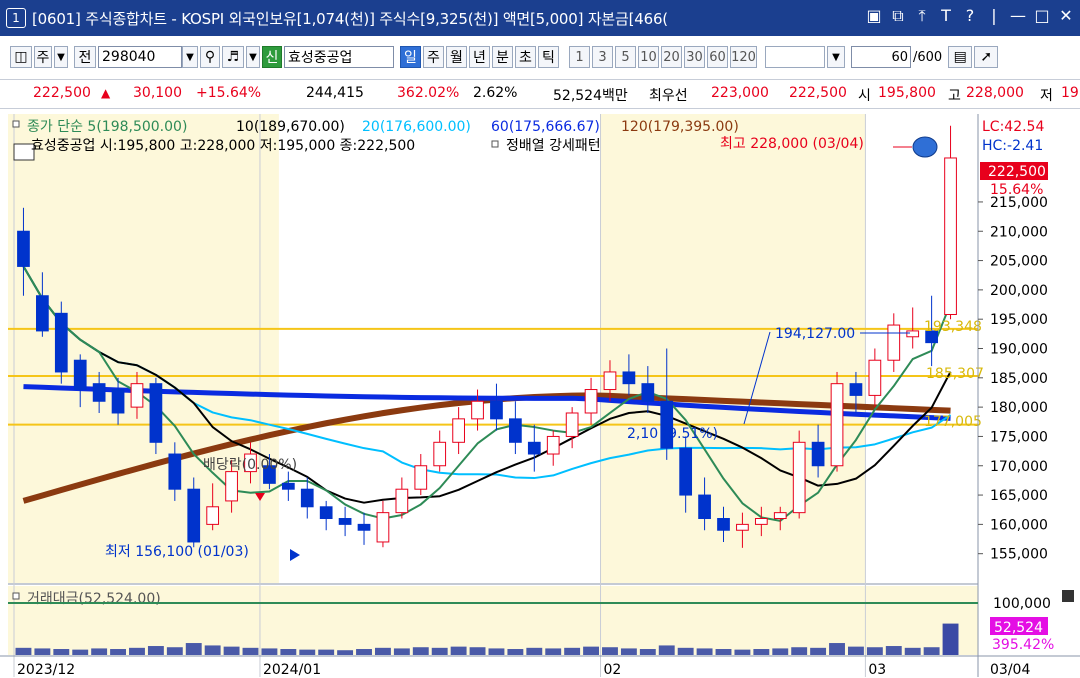 The image size is (1080, 678). Describe the element at coordinates (881, 57) in the screenshot. I see `data-count-input: 60` at that location.